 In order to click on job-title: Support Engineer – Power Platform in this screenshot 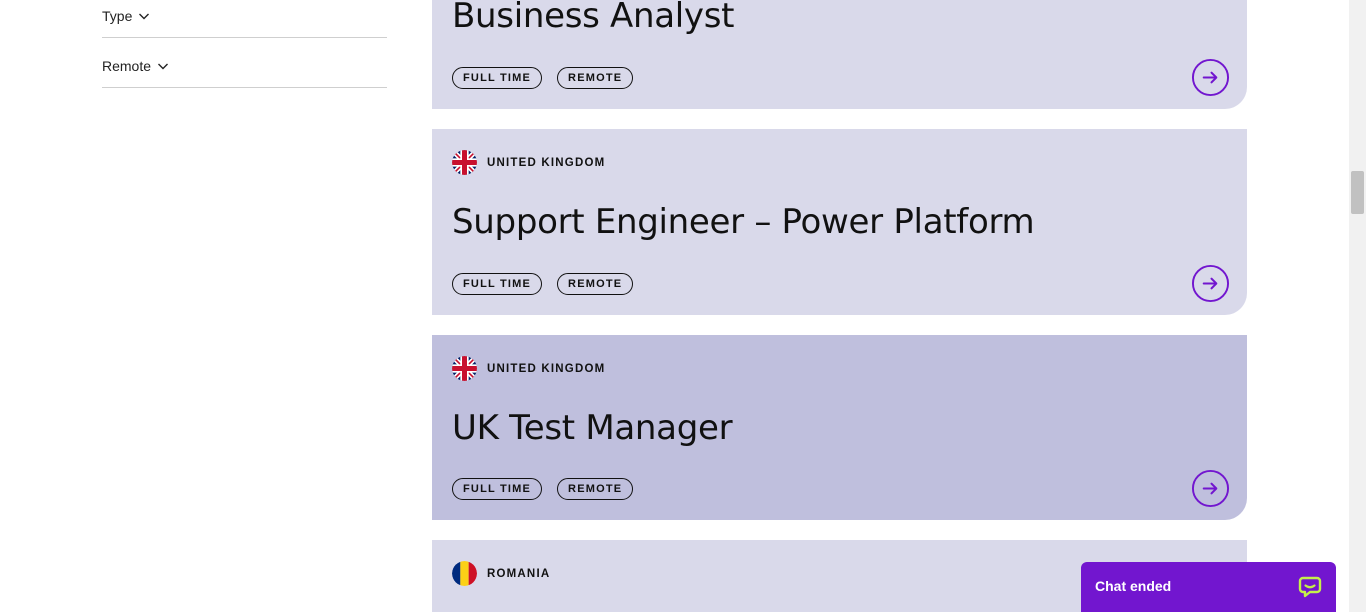, I will do `click(743, 222)`.